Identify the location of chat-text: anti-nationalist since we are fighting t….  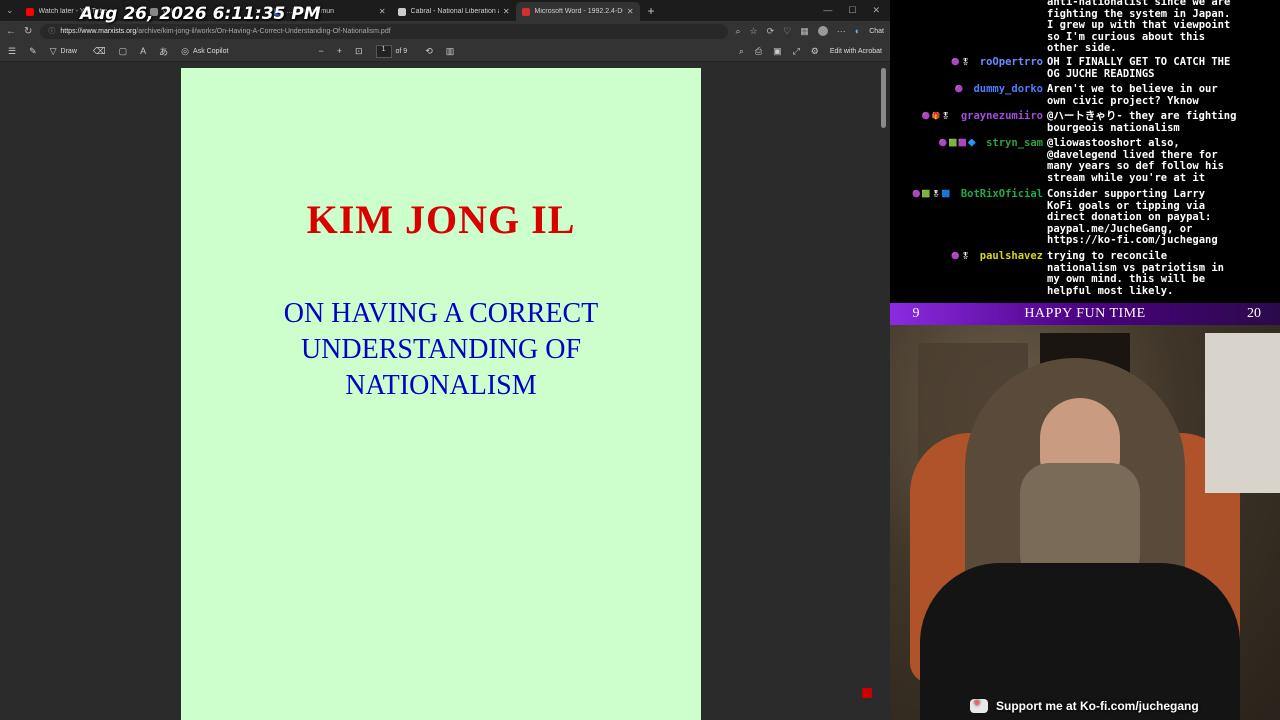
(1139, 27).